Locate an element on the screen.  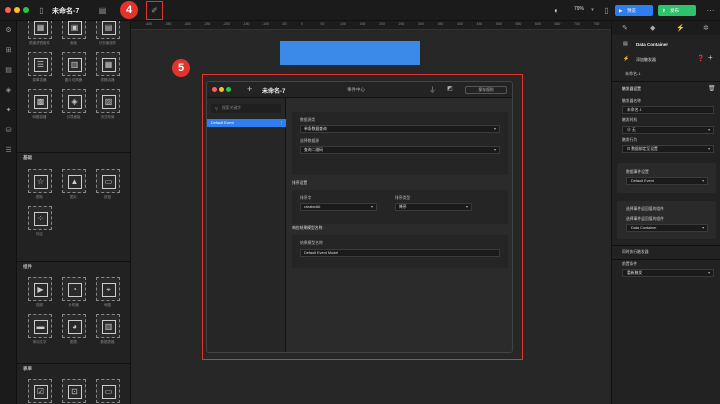
palette-item: ☑ is located at coordinates (39, 391).